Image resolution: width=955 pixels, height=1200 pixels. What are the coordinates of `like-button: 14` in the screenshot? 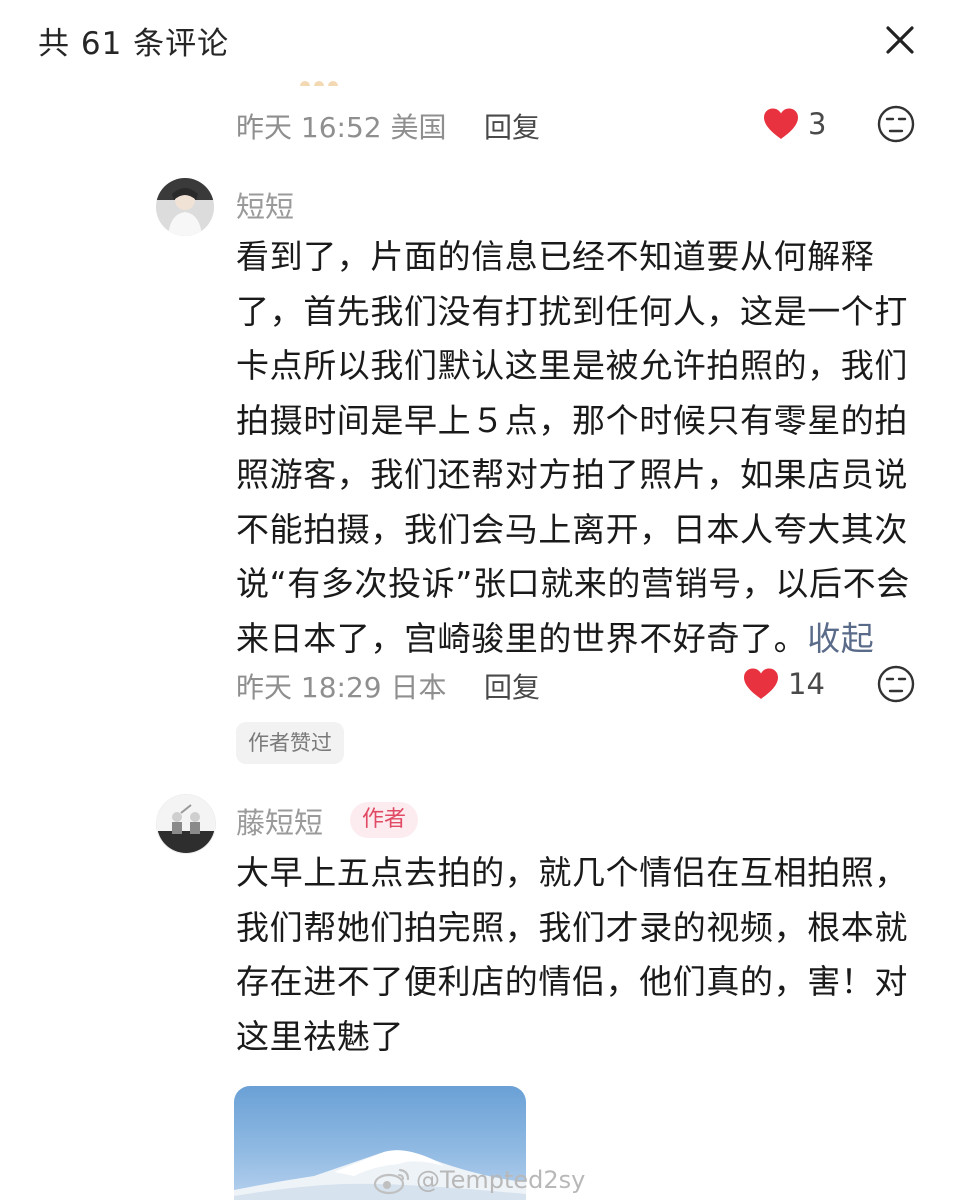 It's located at (783, 684).